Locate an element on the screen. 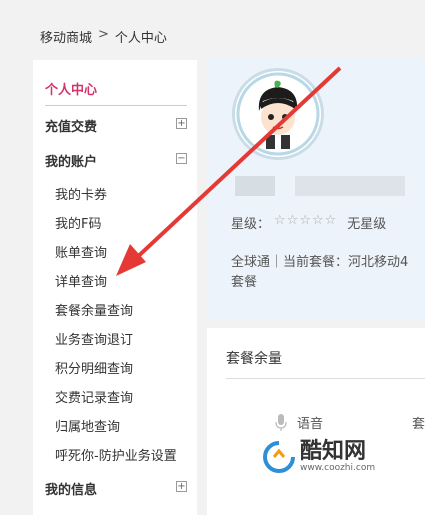 The height and width of the screenshot is (515, 425). breadcrumb-current: 个人中心 is located at coordinates (140, 38).